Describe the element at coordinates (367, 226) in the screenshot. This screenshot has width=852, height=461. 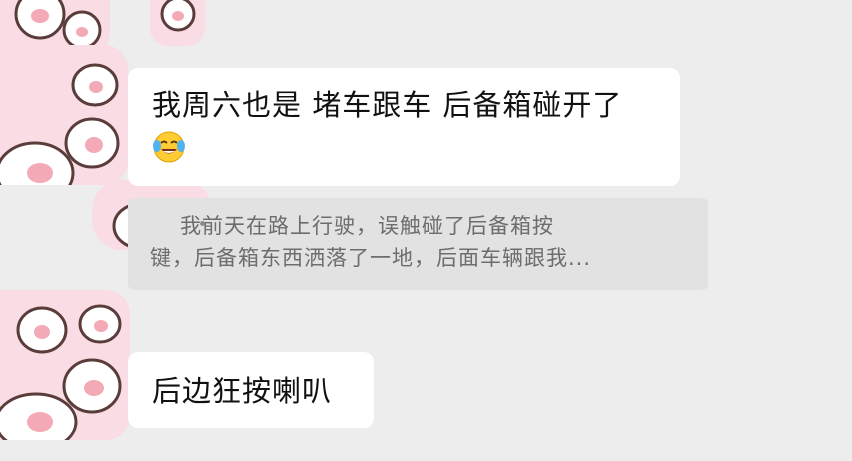
I see `quote-line-1: 我前天在路上行驶，误触碰了后备箱按` at that location.